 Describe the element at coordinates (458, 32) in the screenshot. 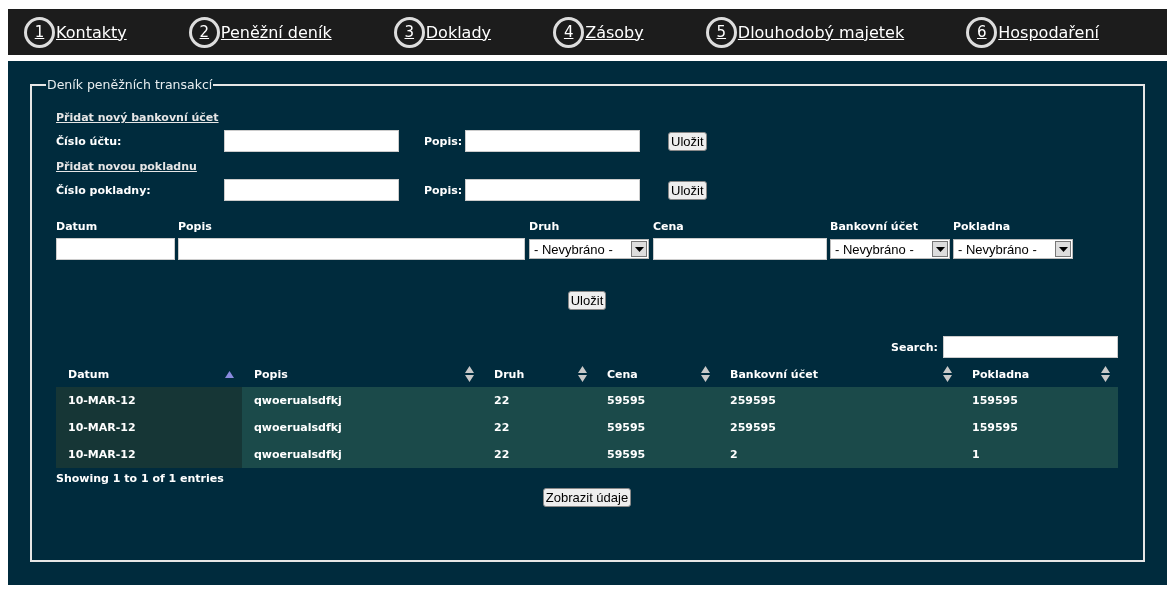

I see `nav-link: Doklady` at that location.